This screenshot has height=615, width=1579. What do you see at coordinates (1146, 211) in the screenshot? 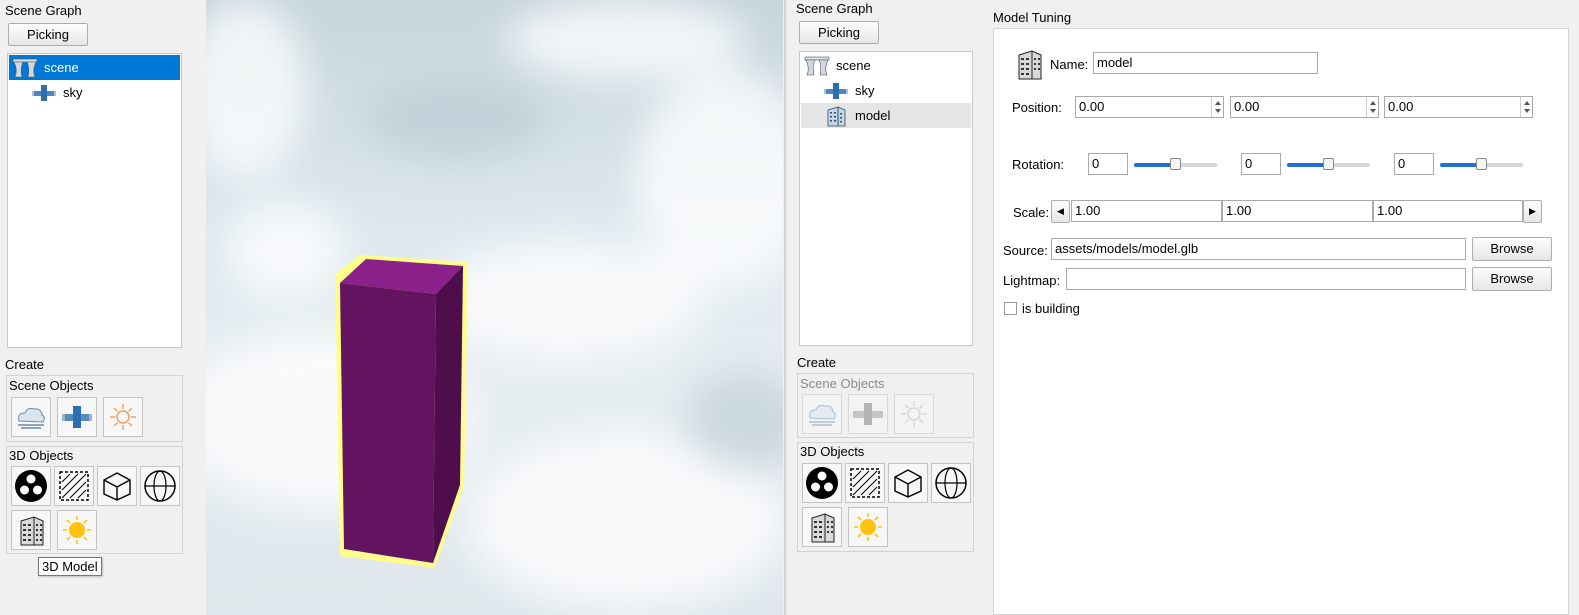
I see `scale-x-field: 1.00` at bounding box center [1146, 211].